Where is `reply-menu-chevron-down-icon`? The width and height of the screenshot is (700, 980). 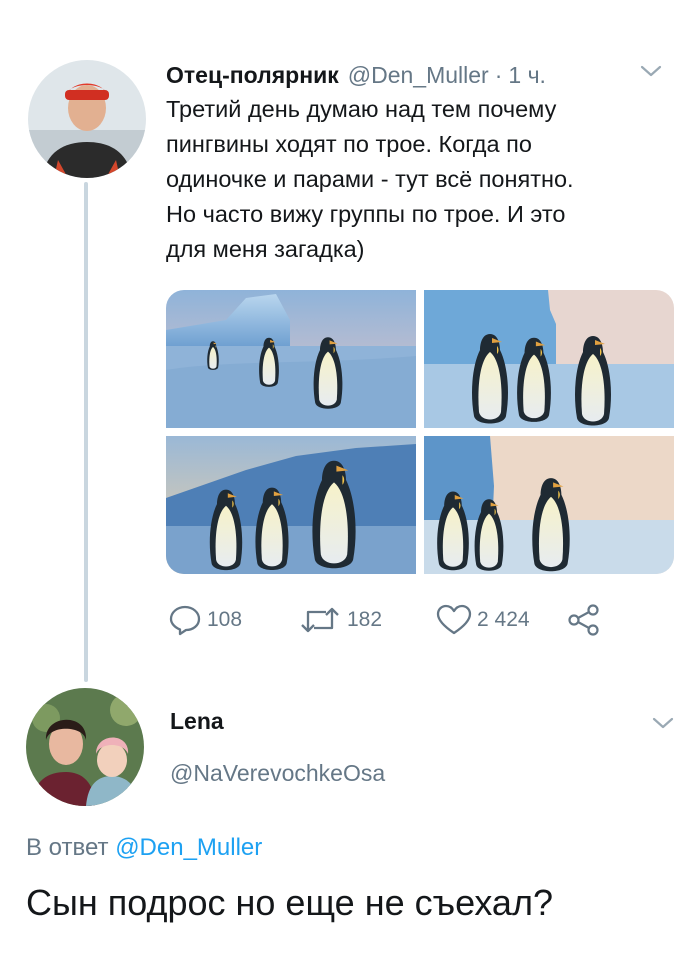
reply-menu-chevron-down-icon is located at coordinates (663, 723).